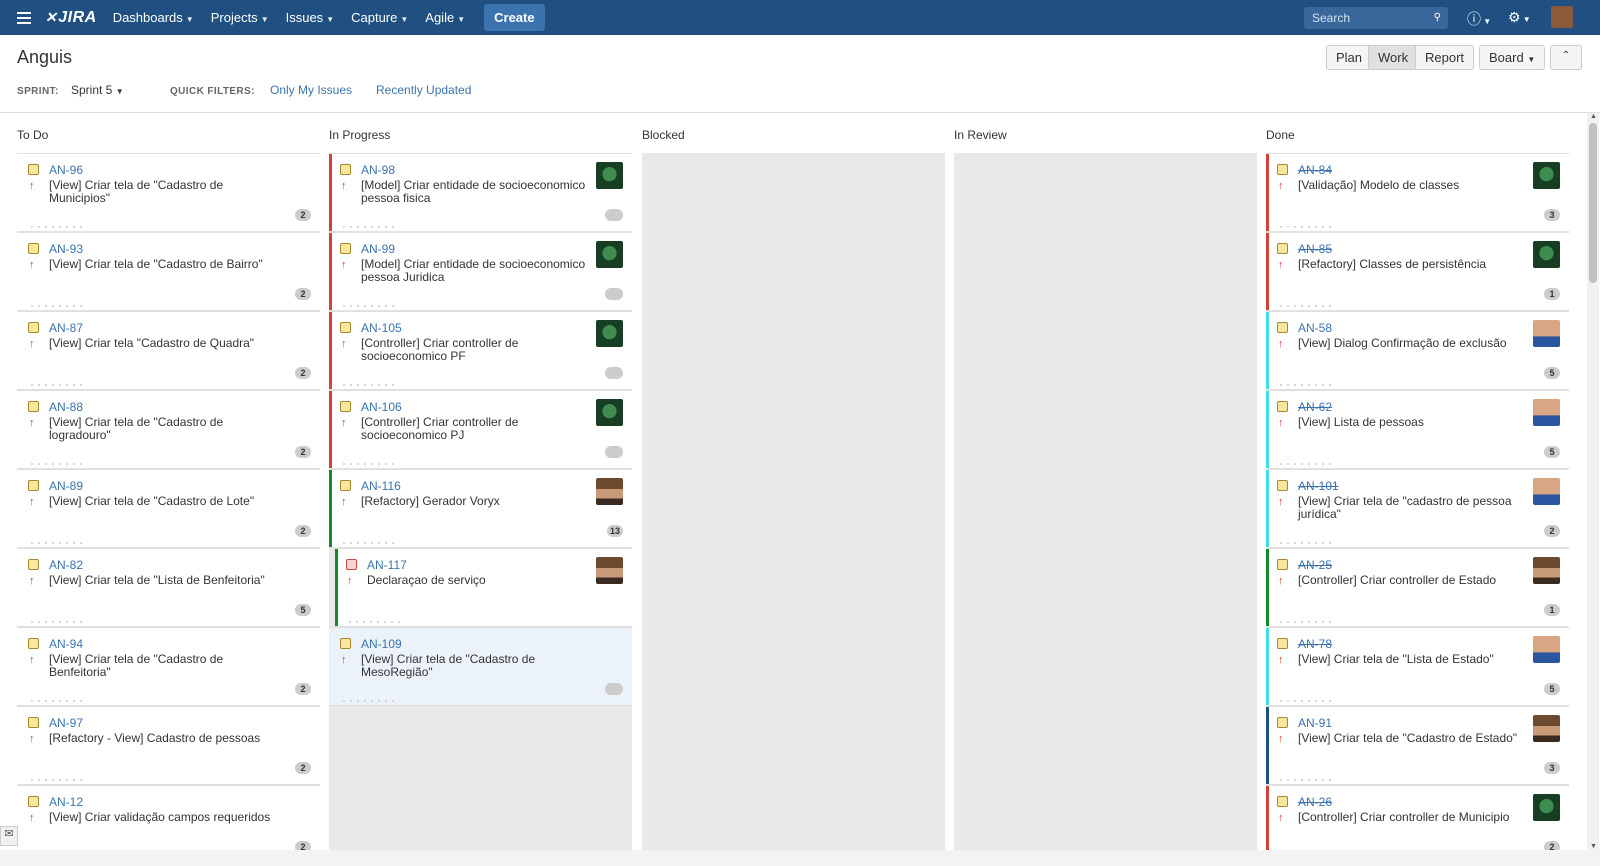 The width and height of the screenshot is (1600, 866). Describe the element at coordinates (374, 17) in the screenshot. I see `nav-capture-label: Capture` at that location.